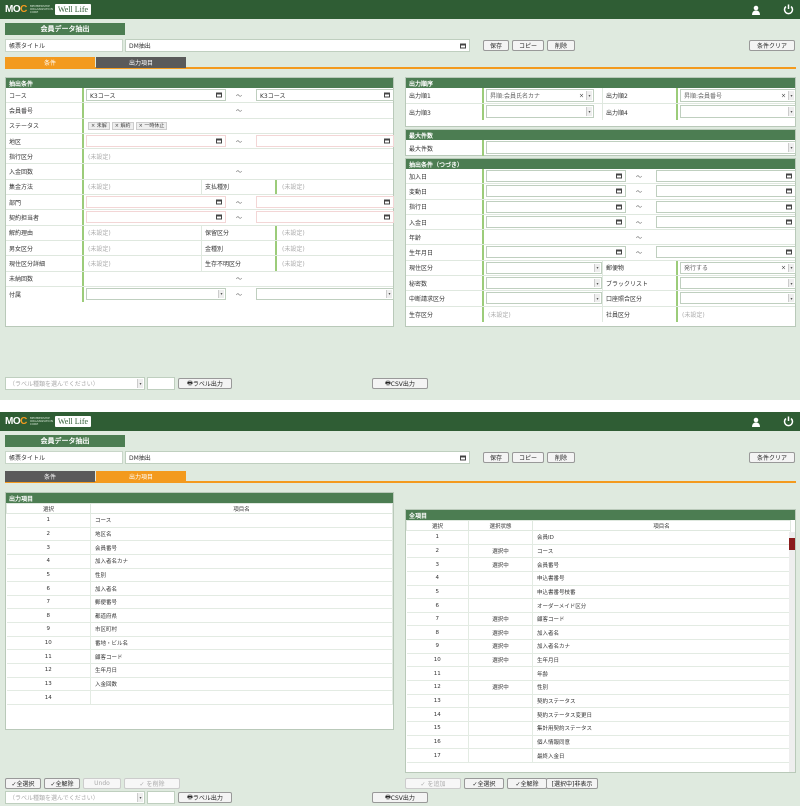 The image size is (800, 806). What do you see at coordinates (544, 267) in the screenshot?
I see `residence-select: ▾` at bounding box center [544, 267].